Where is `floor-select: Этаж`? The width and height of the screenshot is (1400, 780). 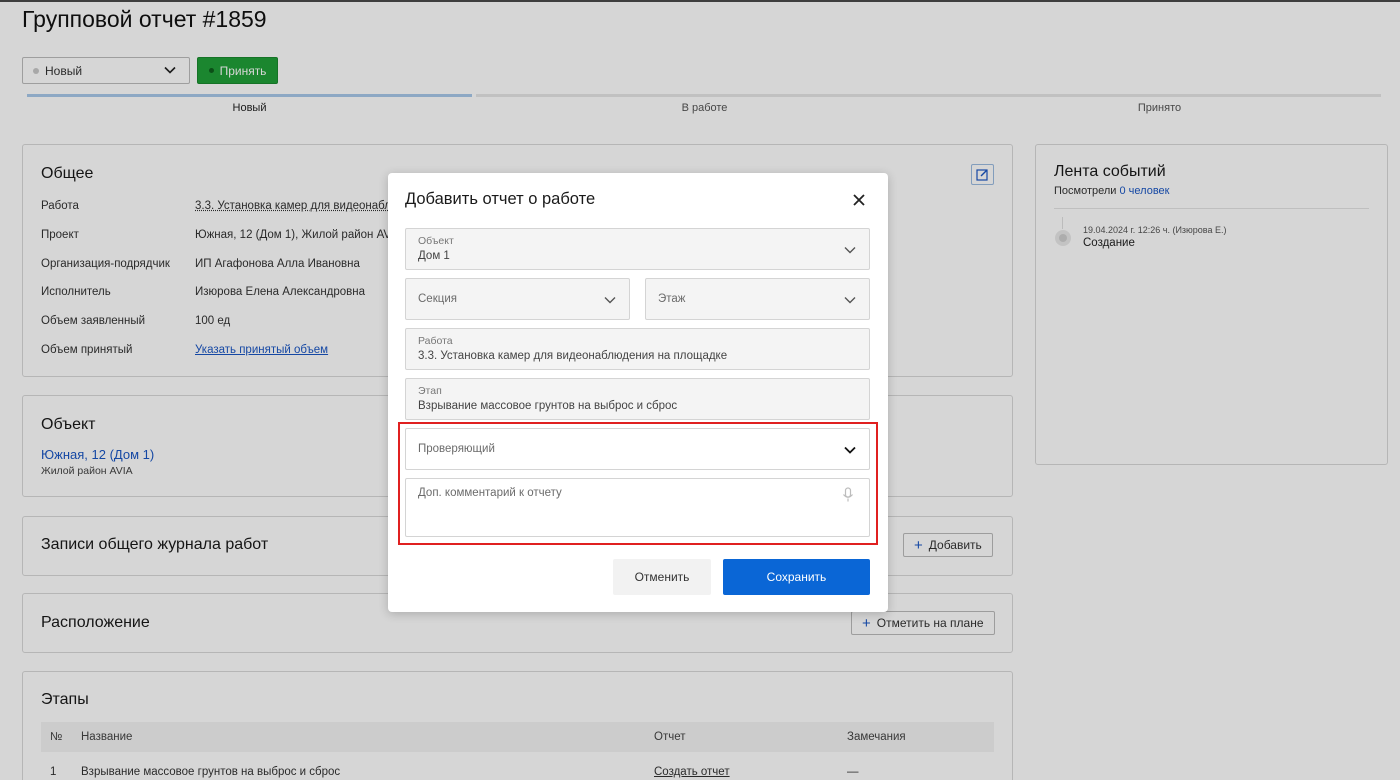
floor-select: Этаж is located at coordinates (757, 299).